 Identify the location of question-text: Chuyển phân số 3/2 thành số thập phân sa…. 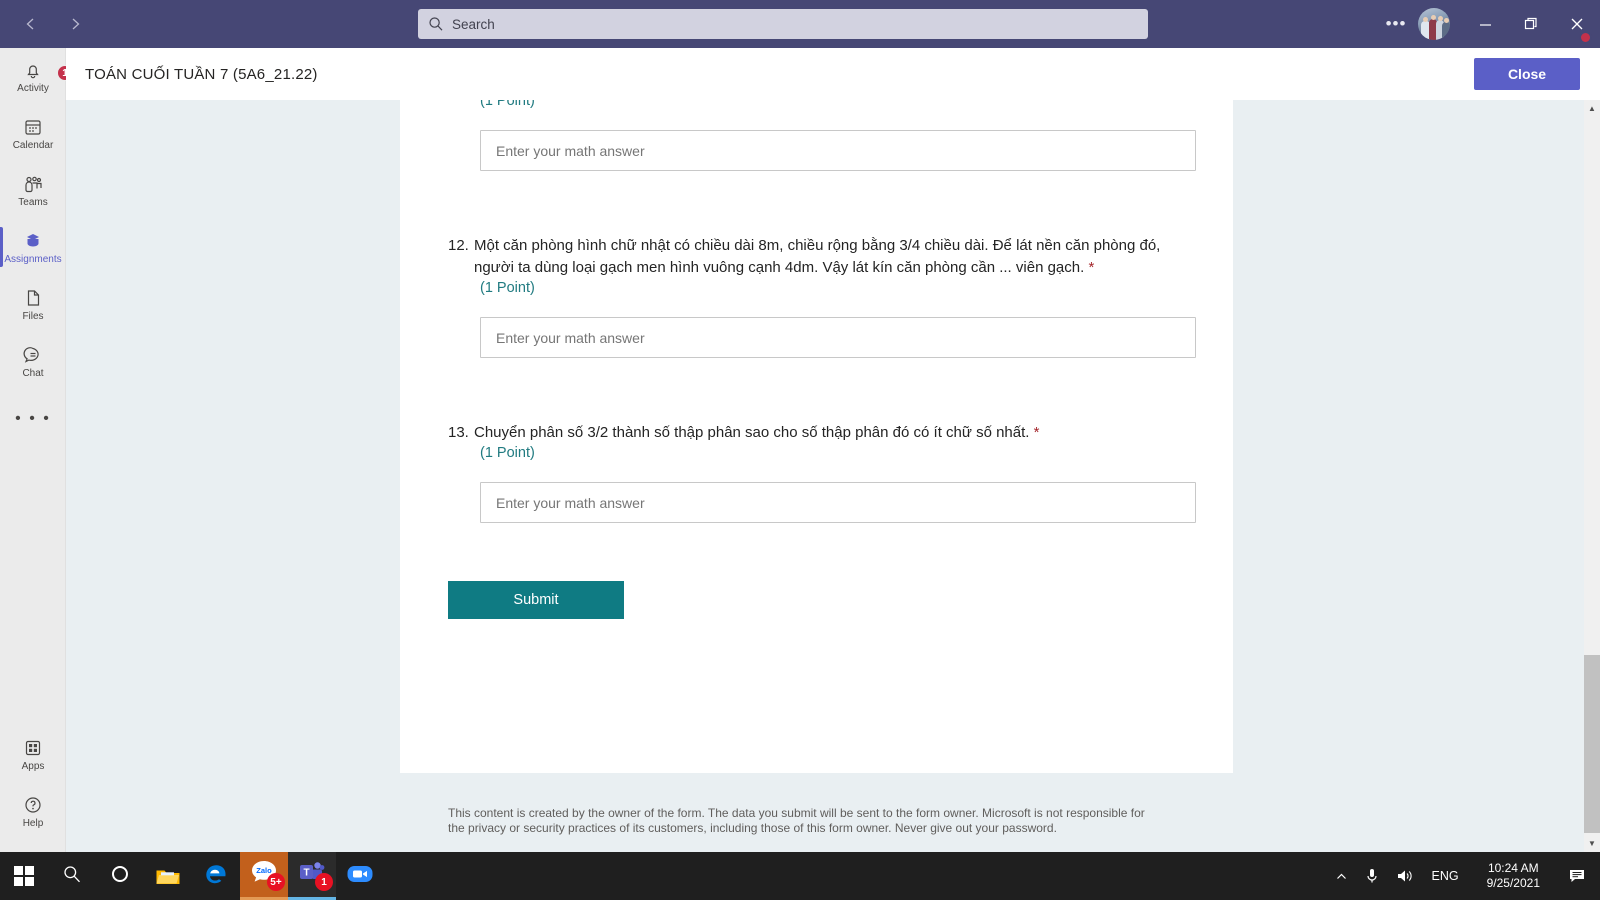
(829, 433).